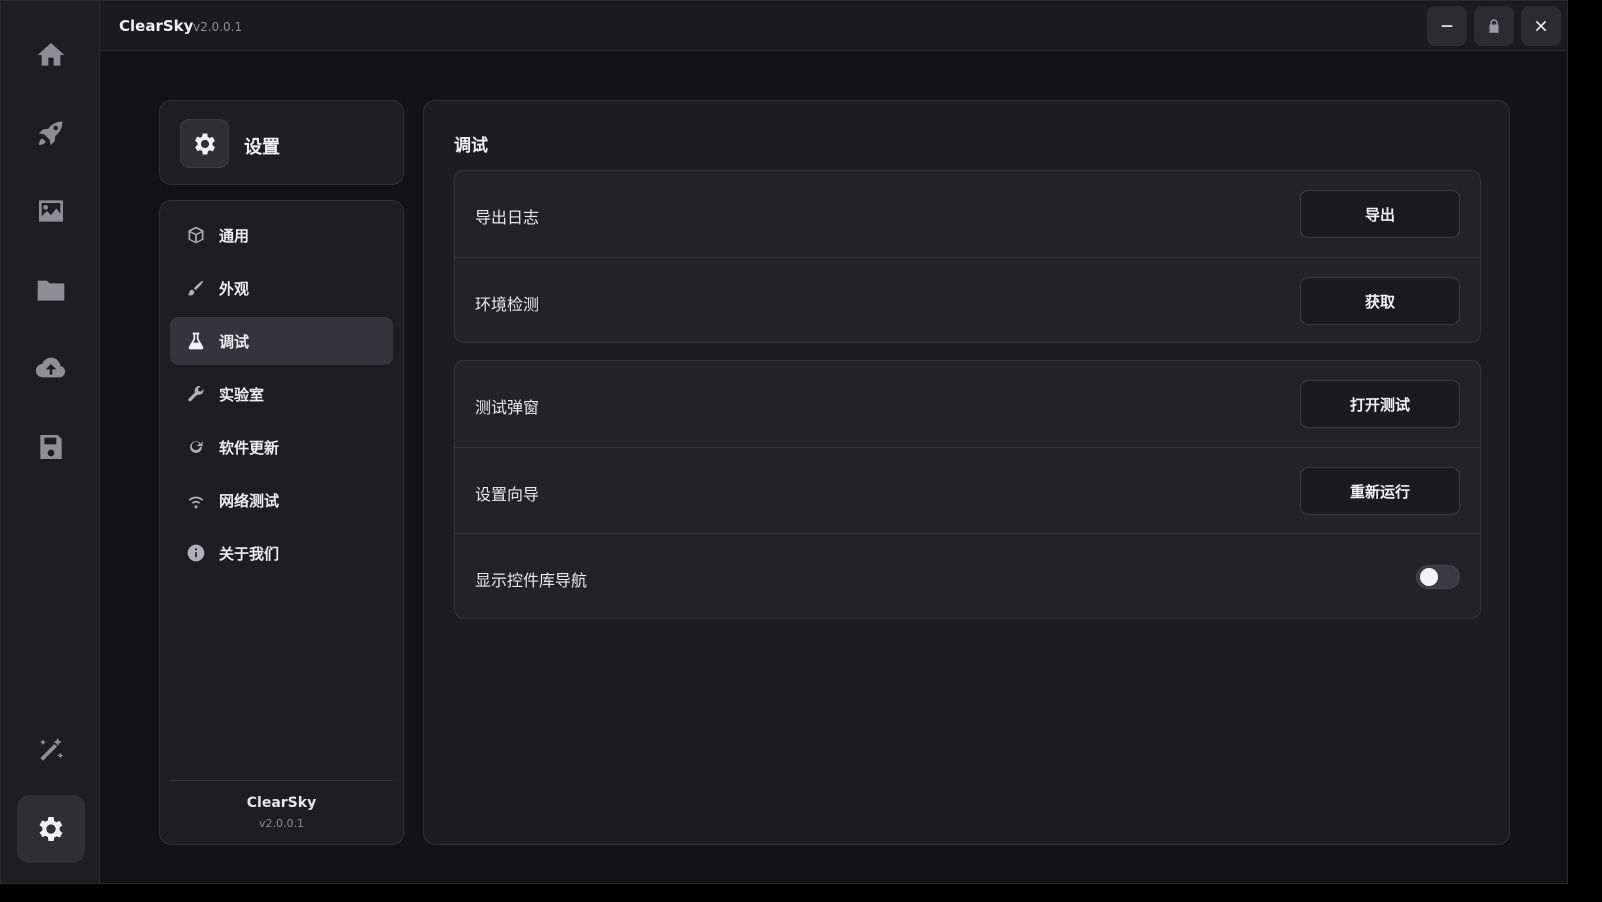  I want to click on nav-label: 关于我们, so click(249, 554).